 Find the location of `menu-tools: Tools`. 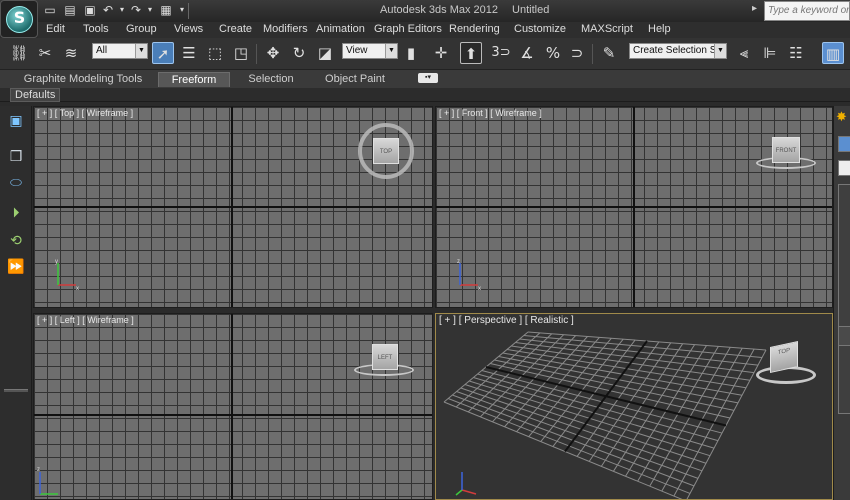

menu-tools: Tools is located at coordinates (96, 30).